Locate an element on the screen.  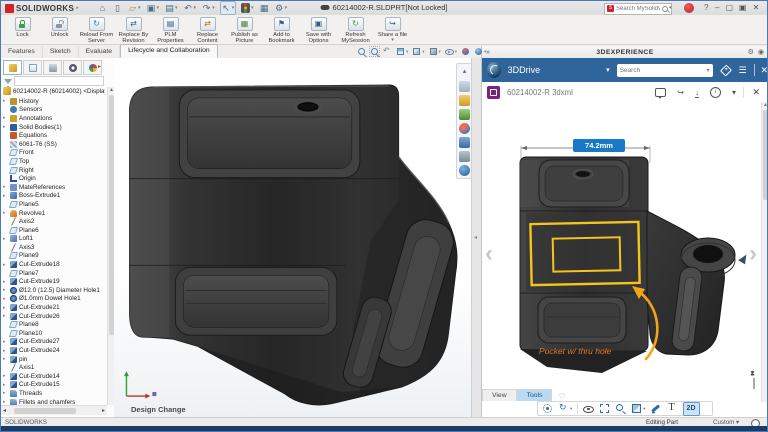
document-close-icon: ✕ is located at coordinates (751, 92).